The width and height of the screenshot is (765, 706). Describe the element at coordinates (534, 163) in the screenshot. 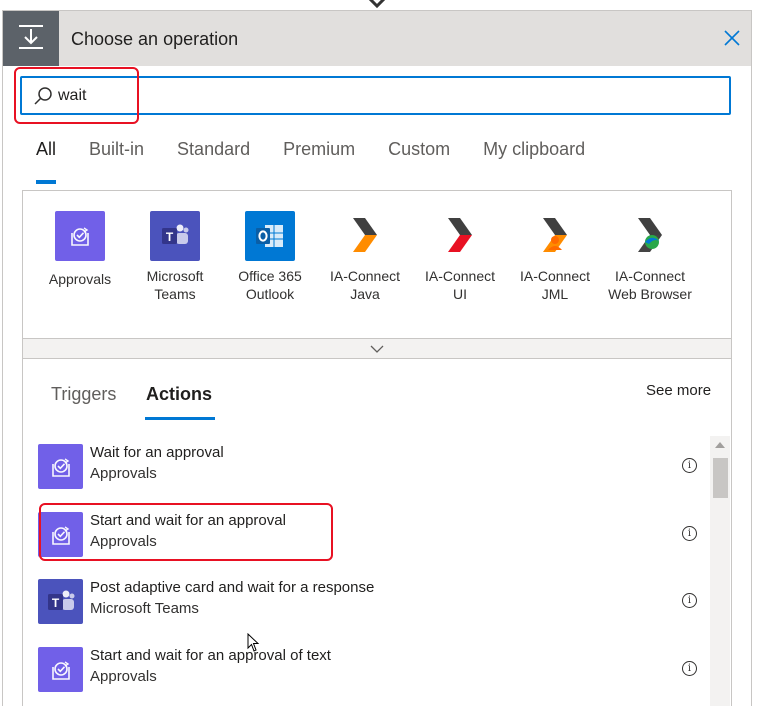

I see `tab-my-clipboard: My clipboard` at that location.